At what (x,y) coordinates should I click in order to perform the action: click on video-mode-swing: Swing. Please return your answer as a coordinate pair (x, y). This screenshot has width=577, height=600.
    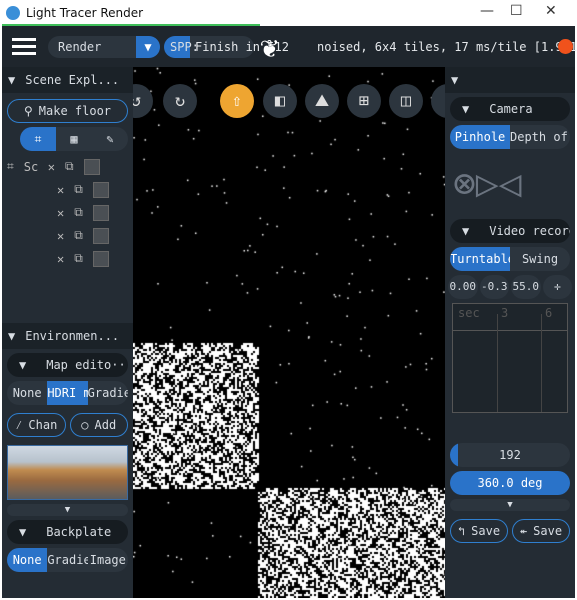
    Looking at the image, I should click on (540, 259).